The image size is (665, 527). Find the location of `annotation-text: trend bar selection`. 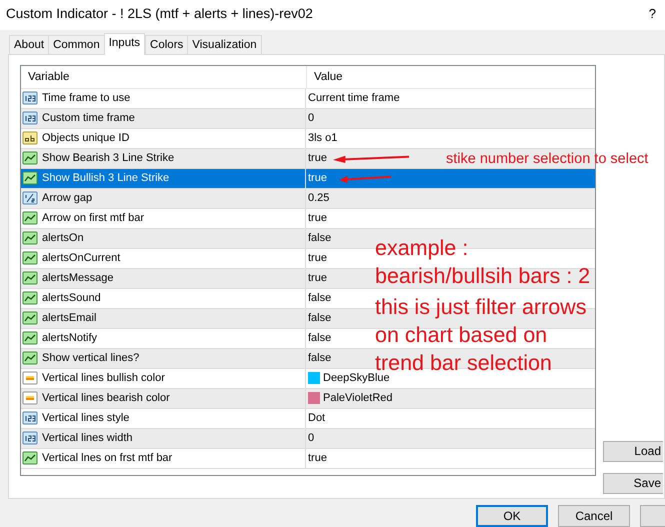

annotation-text: trend bar selection is located at coordinates (464, 362).